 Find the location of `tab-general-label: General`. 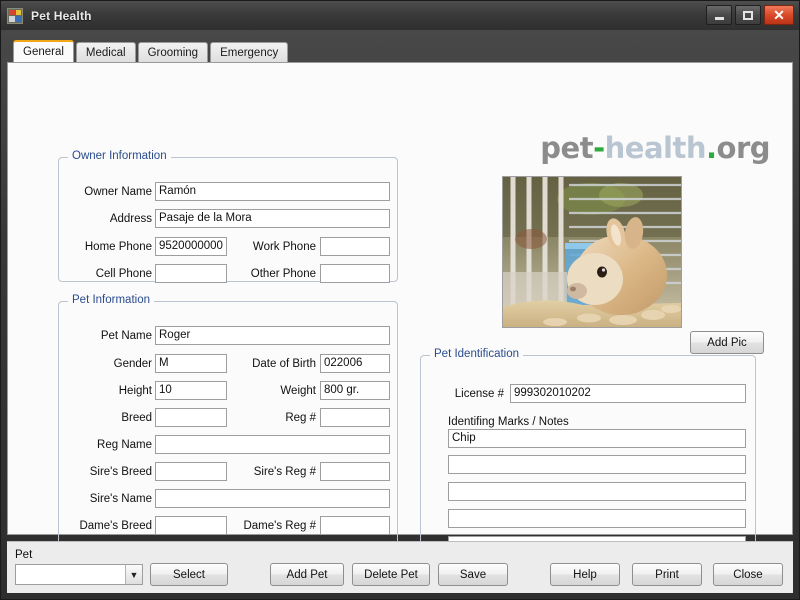

tab-general-label: General is located at coordinates (43, 51).